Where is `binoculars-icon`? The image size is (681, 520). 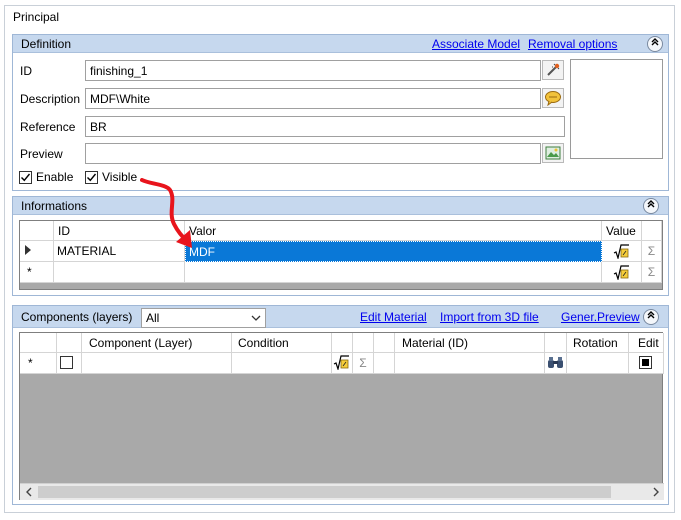
binoculars-icon is located at coordinates (555, 362).